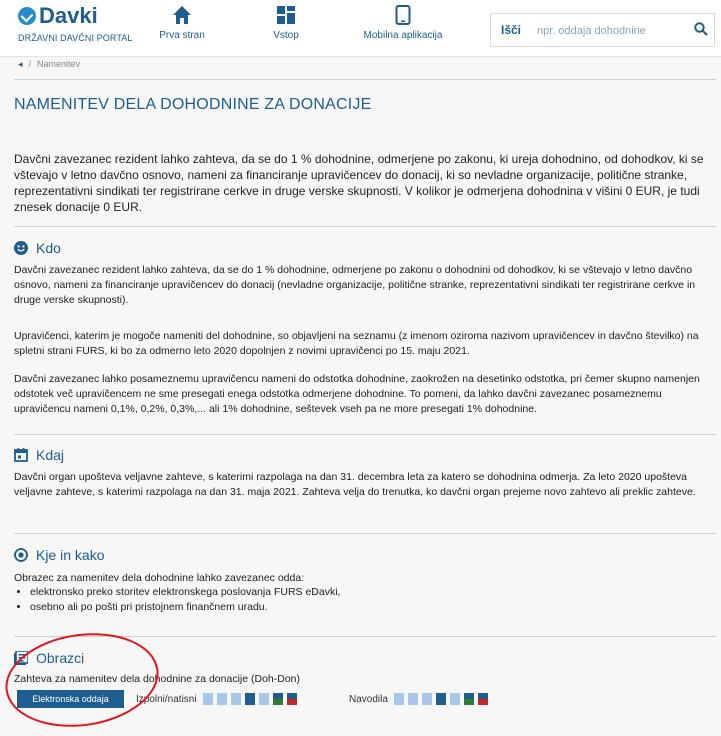  Describe the element at coordinates (182, 15) in the screenshot. I see `home-icon` at that location.